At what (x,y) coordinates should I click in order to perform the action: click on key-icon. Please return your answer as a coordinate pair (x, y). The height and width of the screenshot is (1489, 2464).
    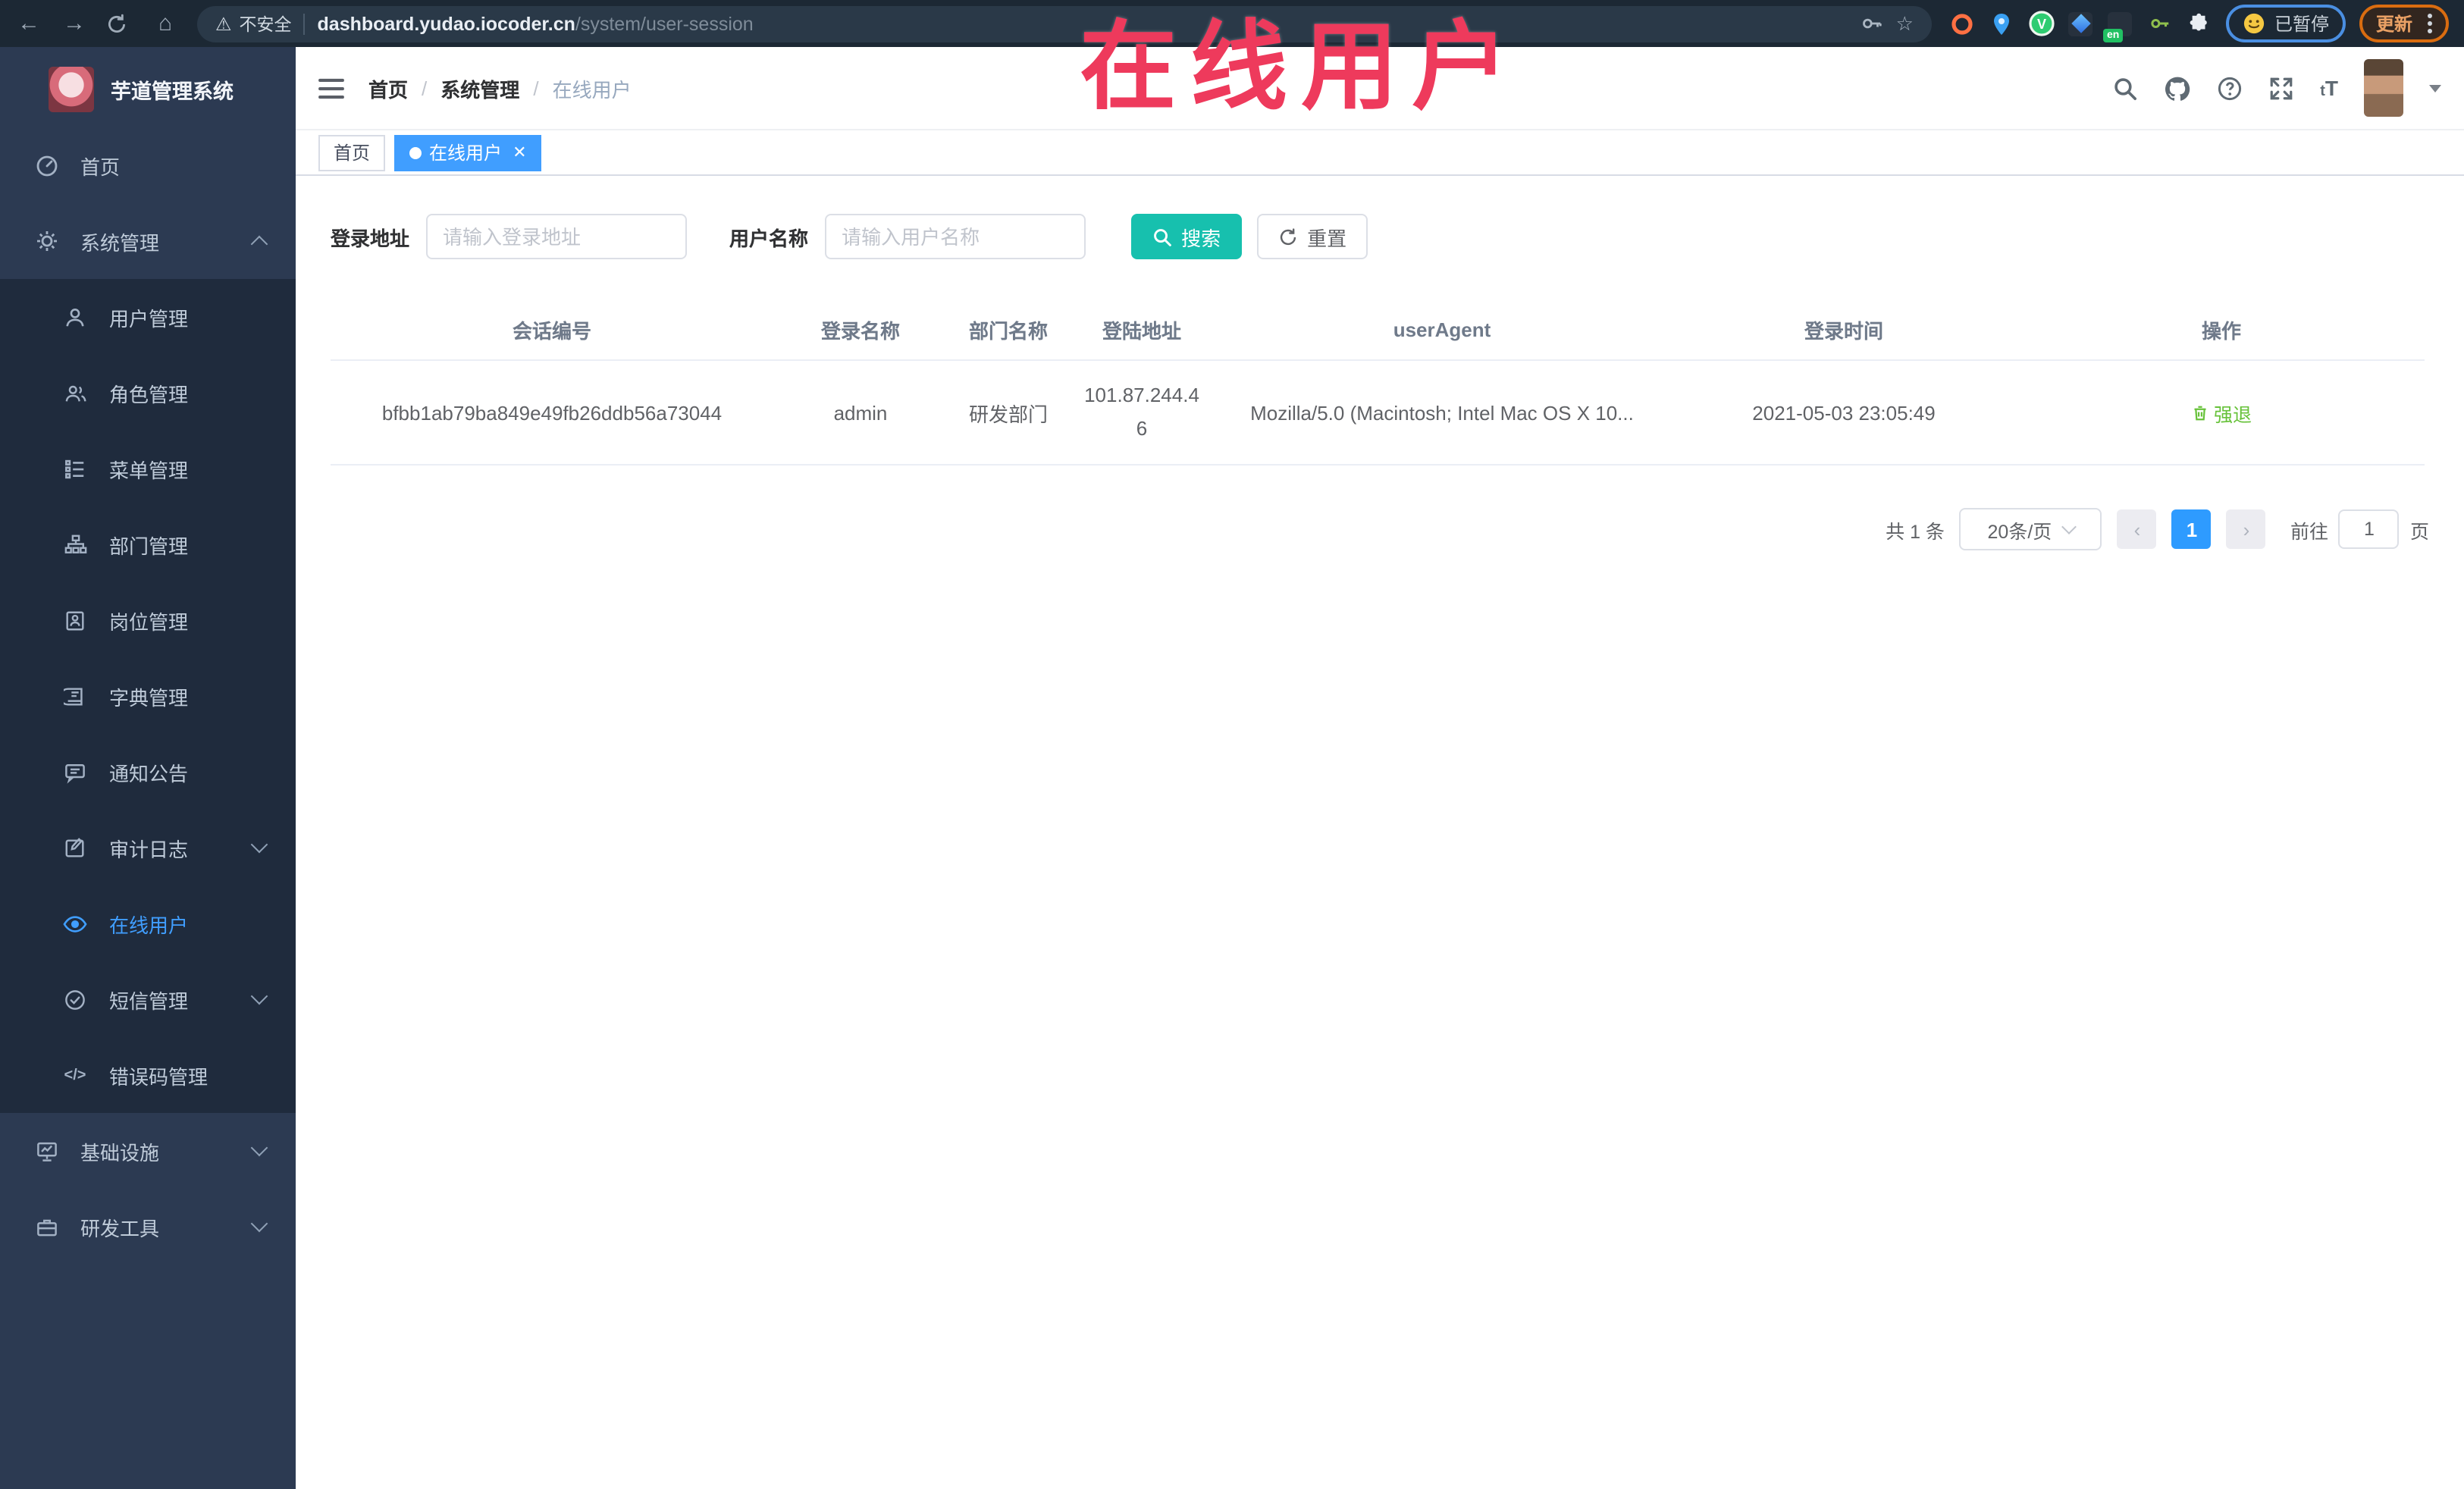
    Looking at the image, I should click on (1873, 23).